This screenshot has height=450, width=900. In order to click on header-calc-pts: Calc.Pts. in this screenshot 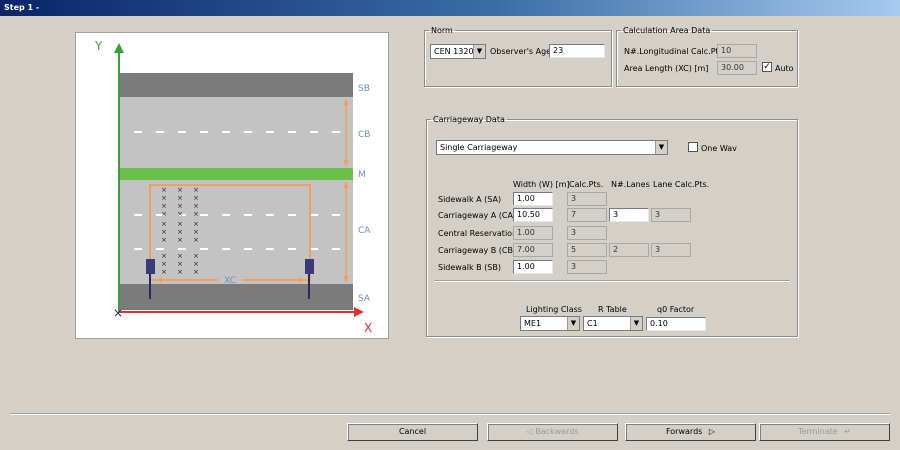, I will do `click(586, 184)`.